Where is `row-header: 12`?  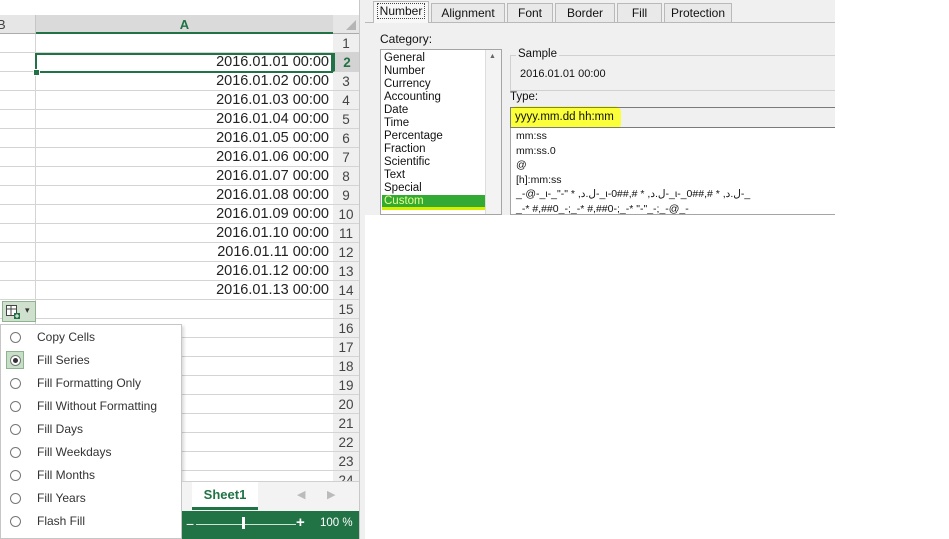 row-header: 12 is located at coordinates (346, 252).